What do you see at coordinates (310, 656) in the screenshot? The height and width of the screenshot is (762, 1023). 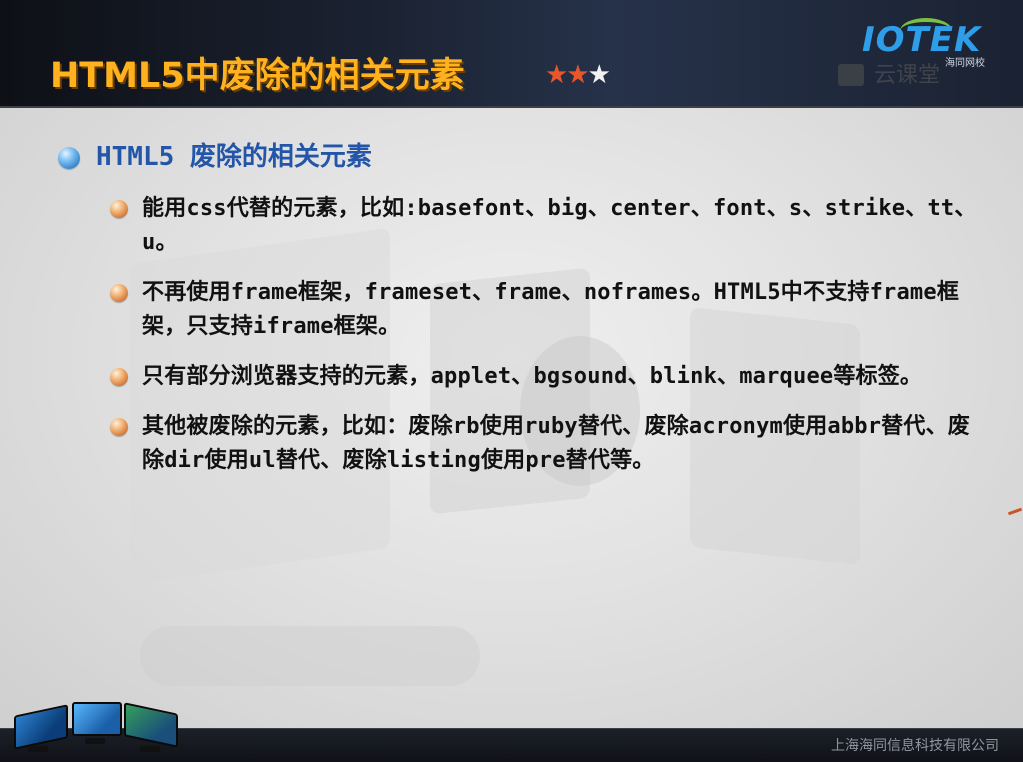 I see `background-base-graphic` at bounding box center [310, 656].